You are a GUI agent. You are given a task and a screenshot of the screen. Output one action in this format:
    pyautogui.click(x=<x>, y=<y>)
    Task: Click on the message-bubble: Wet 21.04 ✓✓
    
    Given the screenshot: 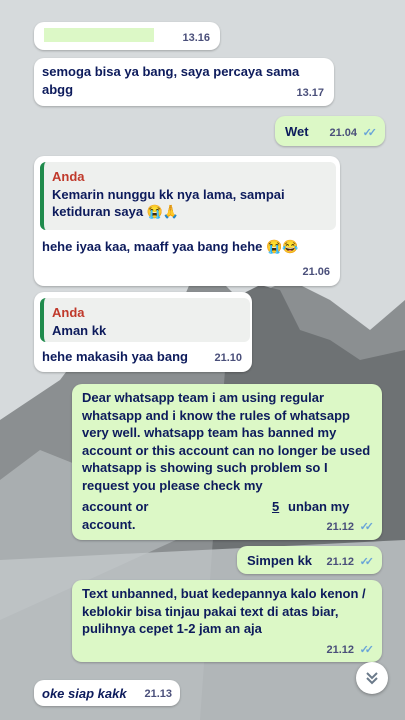 What is the action you would take?
    pyautogui.click(x=330, y=131)
    